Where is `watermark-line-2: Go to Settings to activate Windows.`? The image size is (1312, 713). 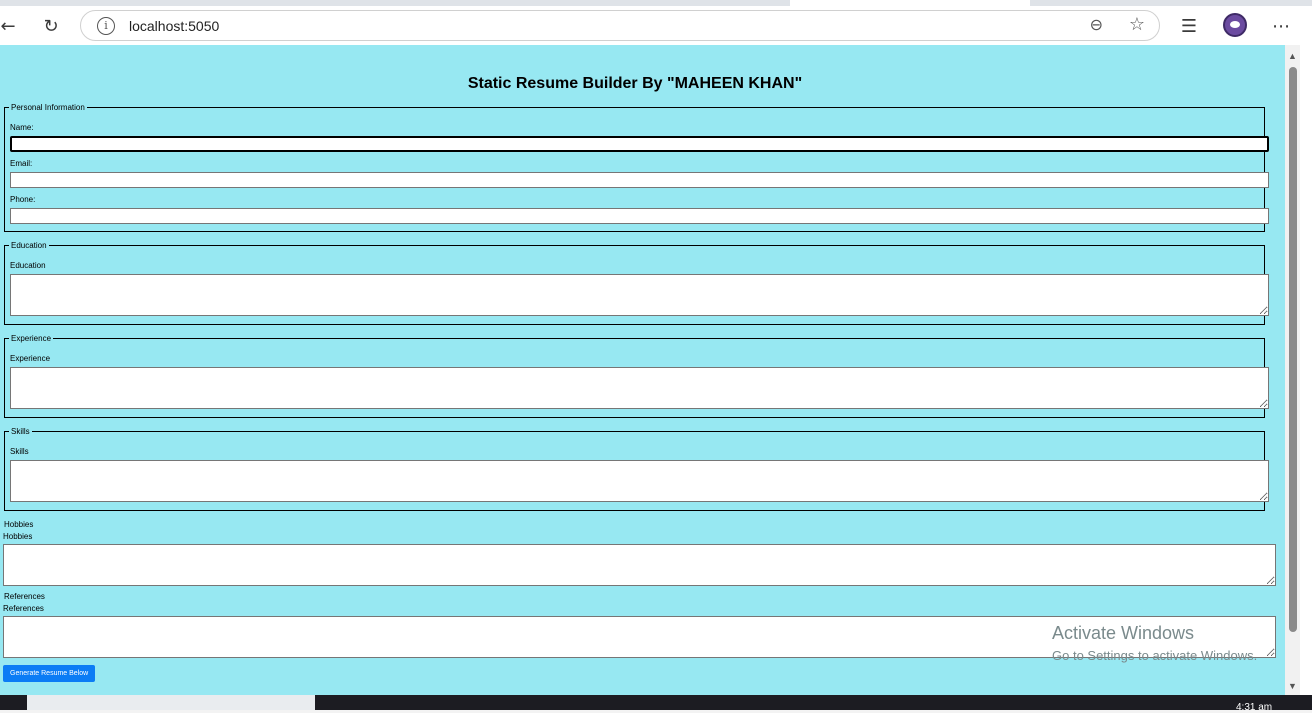 watermark-line-2: Go to Settings to activate Windows. is located at coordinates (1155, 655).